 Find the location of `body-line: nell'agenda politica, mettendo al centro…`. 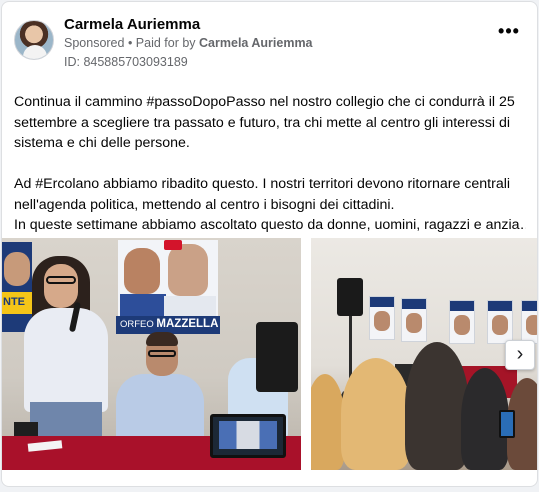

body-line: nell'agenda politica, mettendo al centro… is located at coordinates (204, 204).